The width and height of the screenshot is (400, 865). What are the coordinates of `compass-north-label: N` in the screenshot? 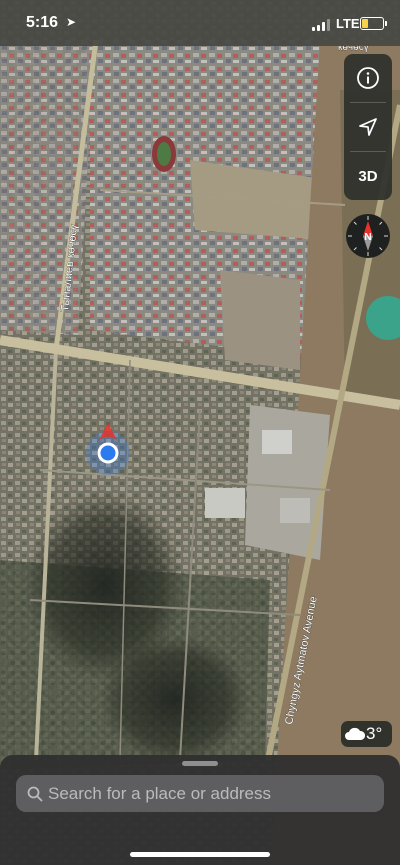 It's located at (367, 237).